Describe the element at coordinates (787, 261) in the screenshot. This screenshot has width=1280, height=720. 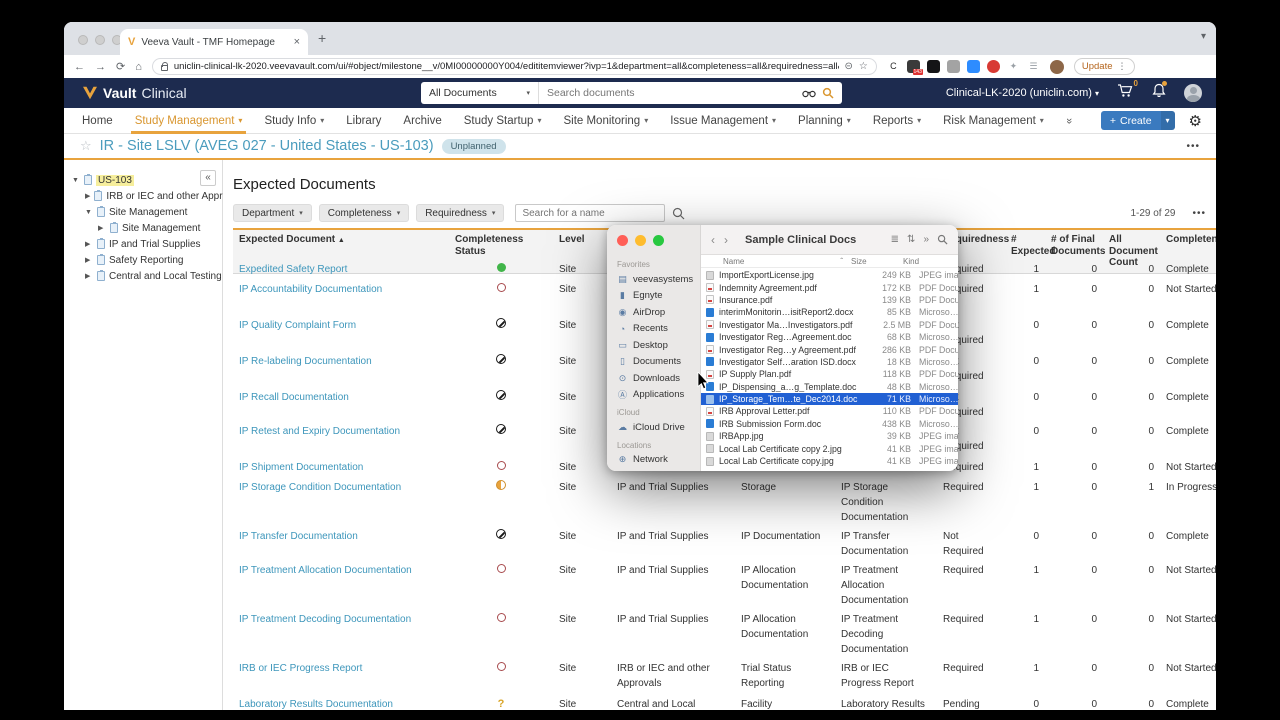
I see `column-name: Name ˆ` at that location.